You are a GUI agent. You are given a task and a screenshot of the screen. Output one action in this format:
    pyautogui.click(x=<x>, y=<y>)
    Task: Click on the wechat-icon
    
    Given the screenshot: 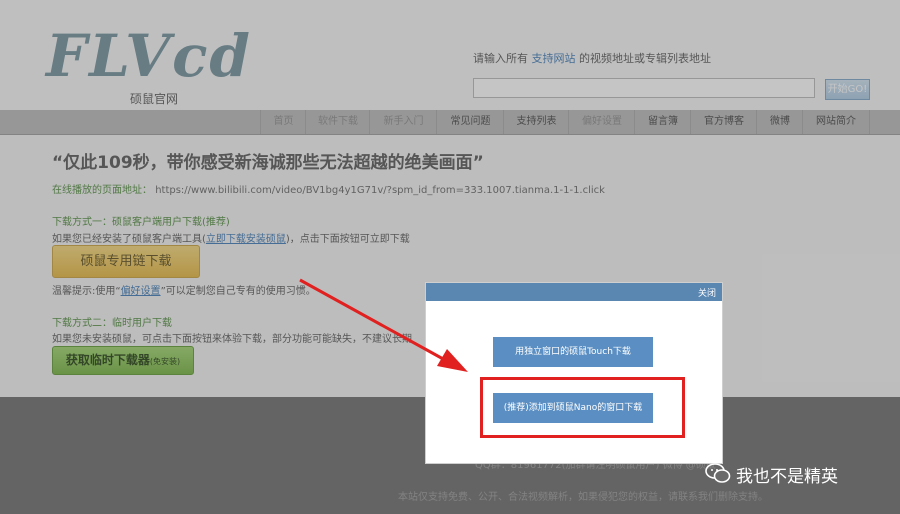 What is the action you would take?
    pyautogui.click(x=718, y=473)
    